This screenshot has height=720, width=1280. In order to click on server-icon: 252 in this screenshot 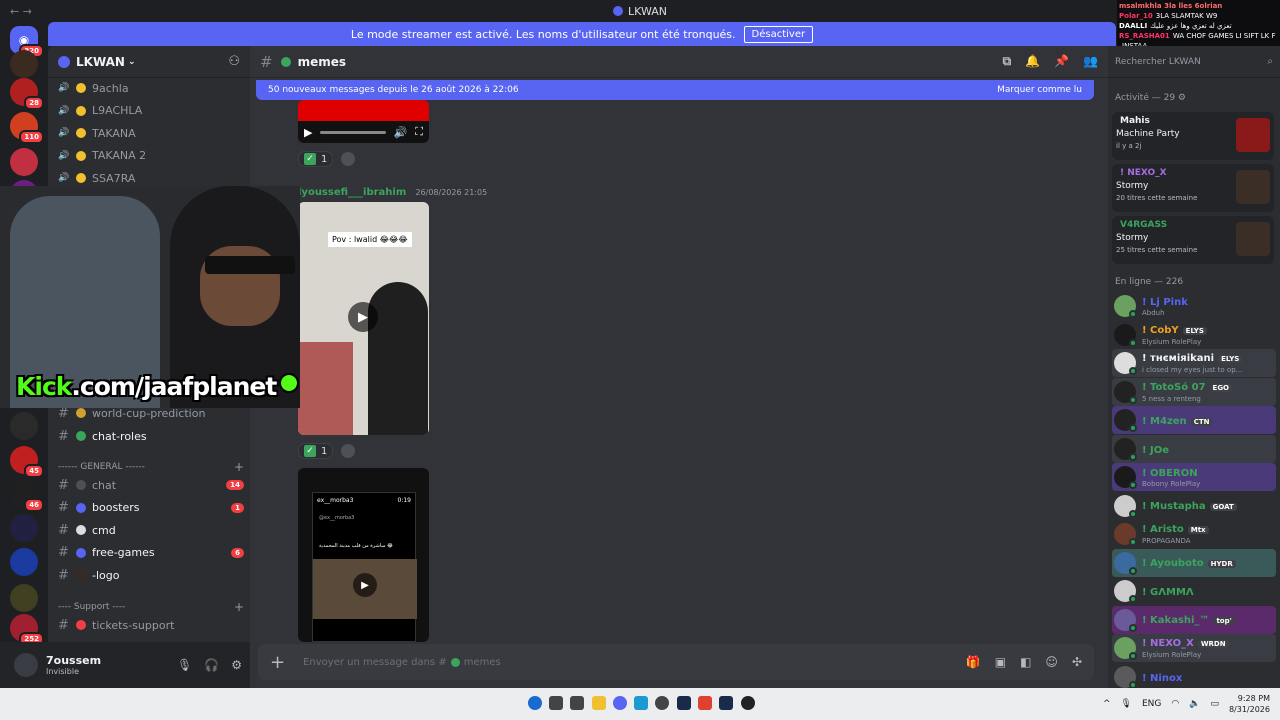, I will do `click(27, 630)`.